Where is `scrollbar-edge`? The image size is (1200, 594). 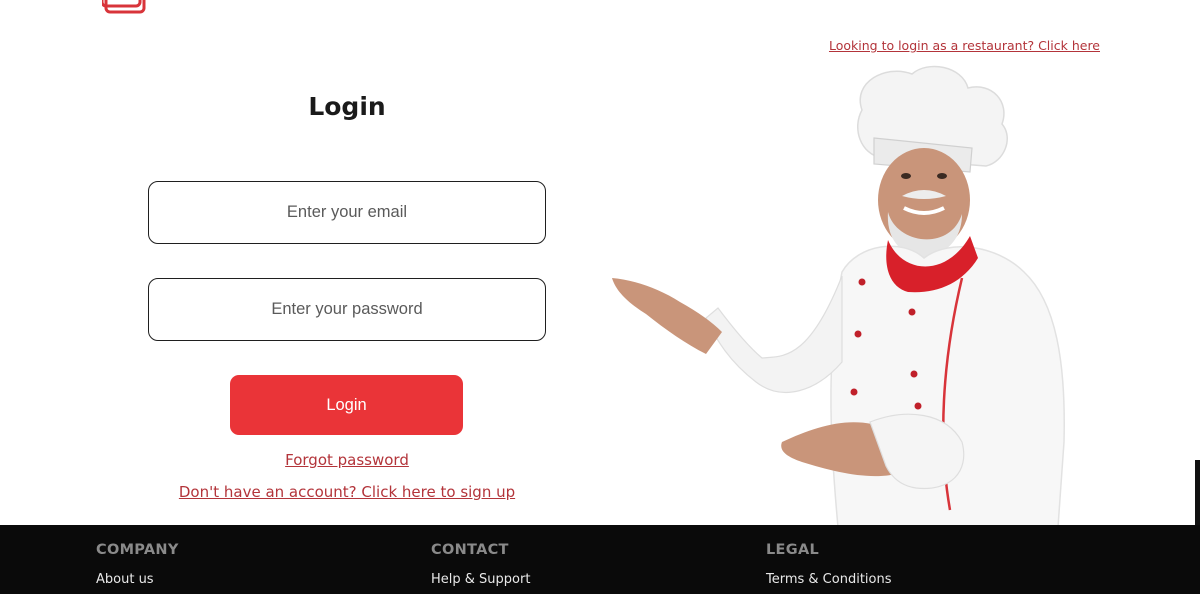
scrollbar-edge is located at coordinates (1197, 495).